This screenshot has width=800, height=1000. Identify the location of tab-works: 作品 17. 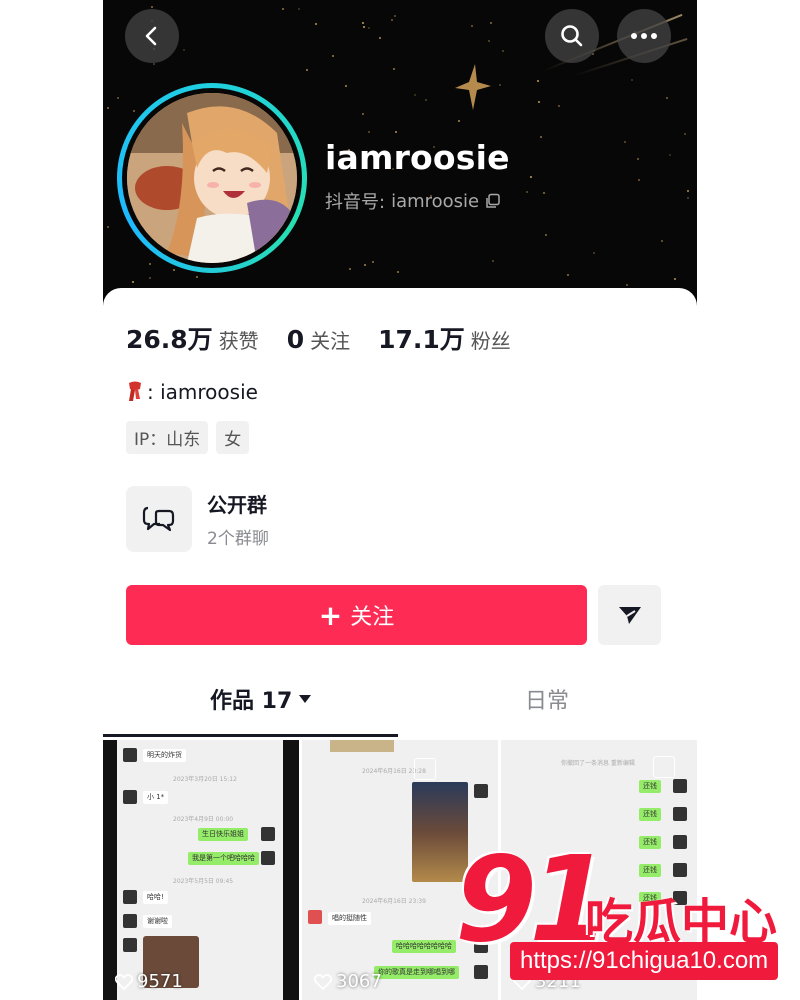
(261, 699).